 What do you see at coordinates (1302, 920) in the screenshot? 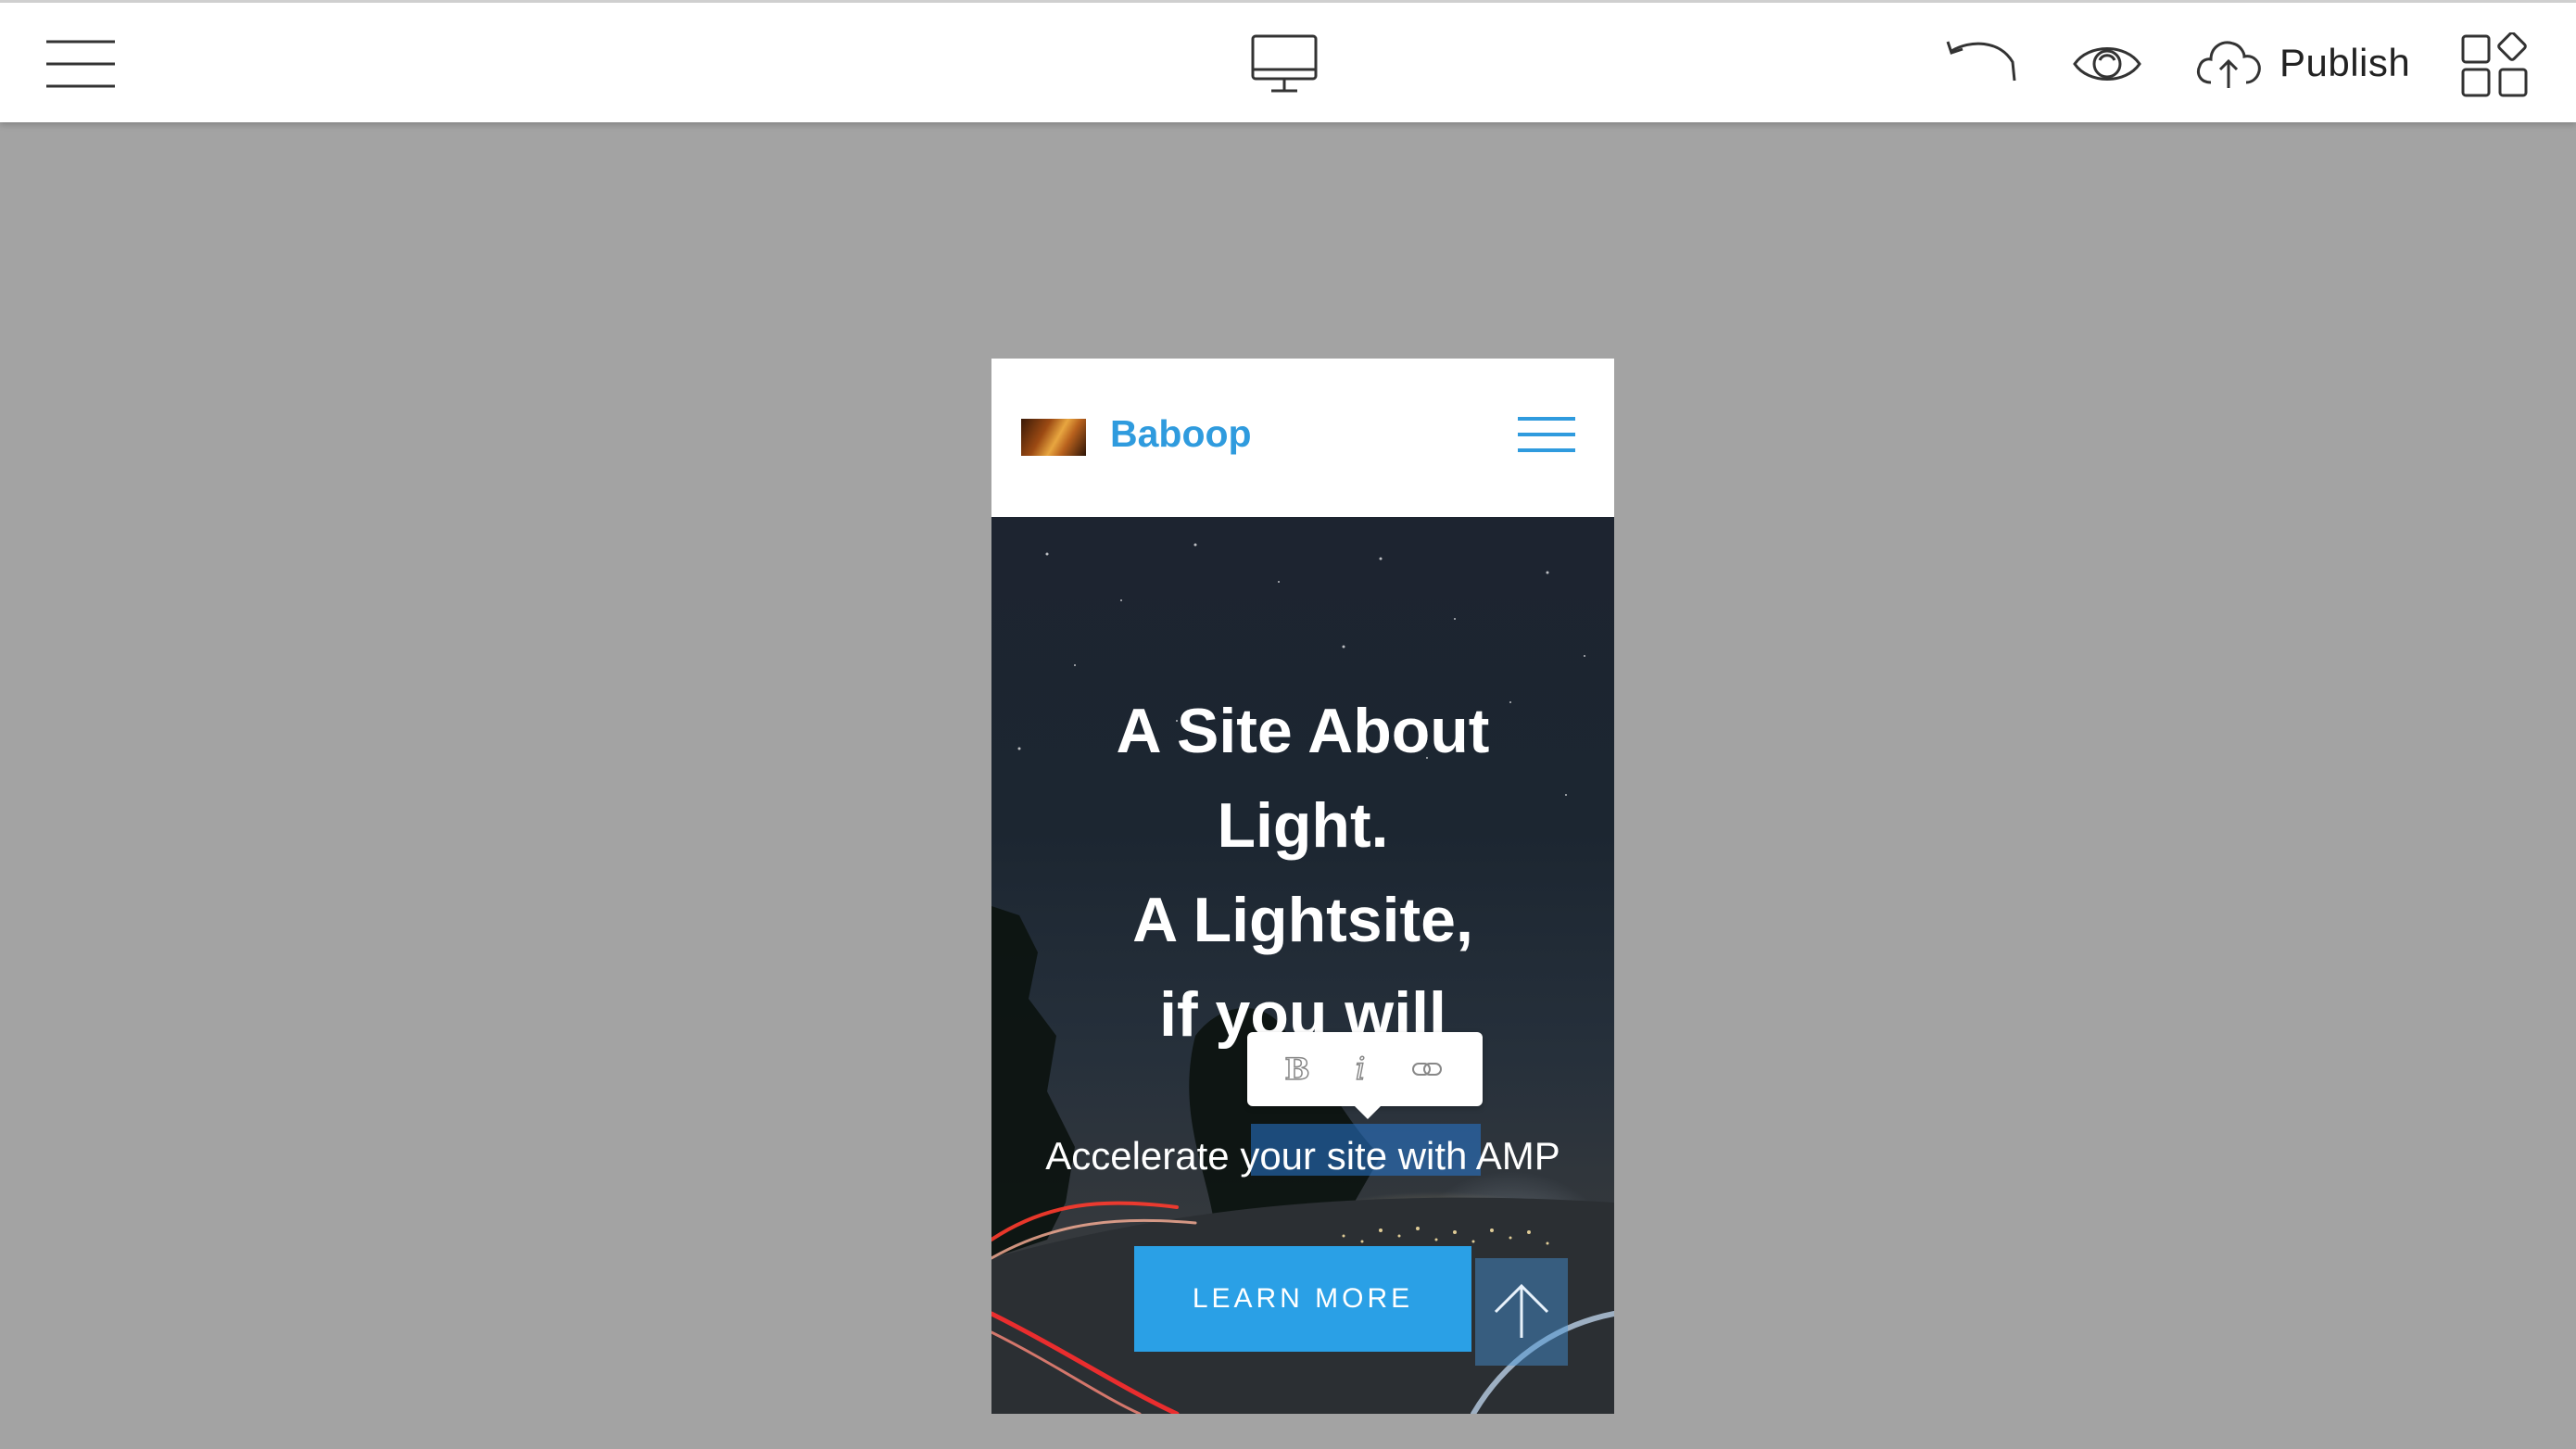
I see `hero-title-line: A Lightsite,` at bounding box center [1302, 920].